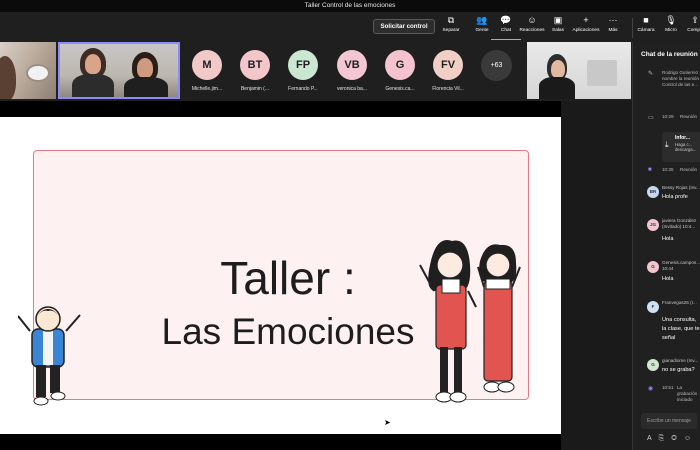 This screenshot has height=450, width=700. I want to click on avatar: F, so click(653, 307).